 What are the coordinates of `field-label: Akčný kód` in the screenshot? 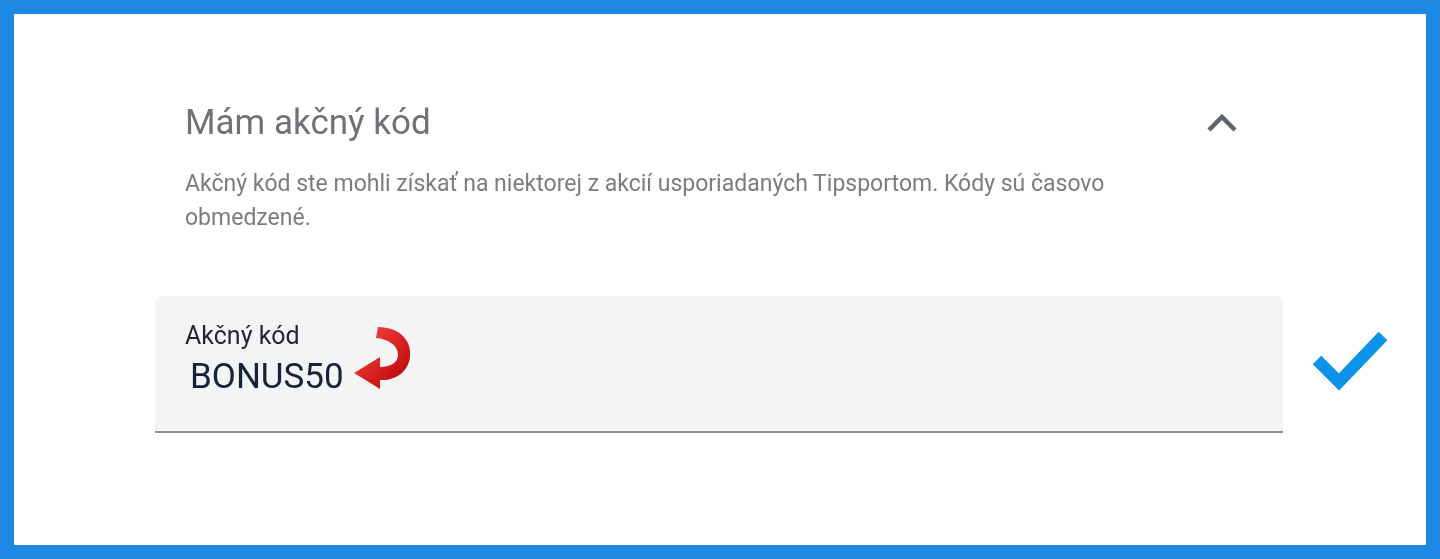 It's located at (242, 336).